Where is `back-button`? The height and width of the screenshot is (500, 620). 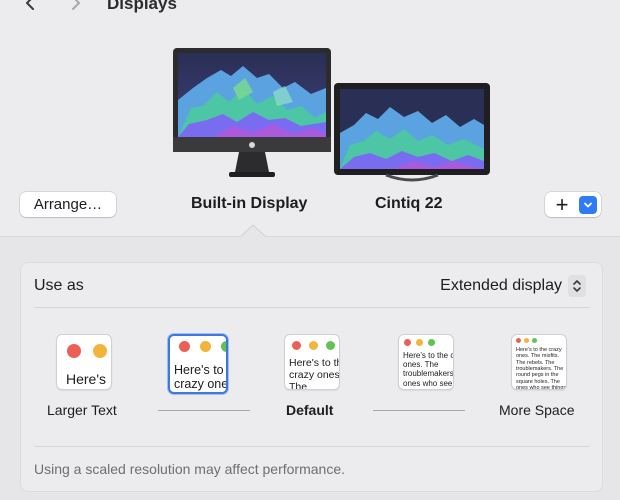
back-button is located at coordinates (31, 7).